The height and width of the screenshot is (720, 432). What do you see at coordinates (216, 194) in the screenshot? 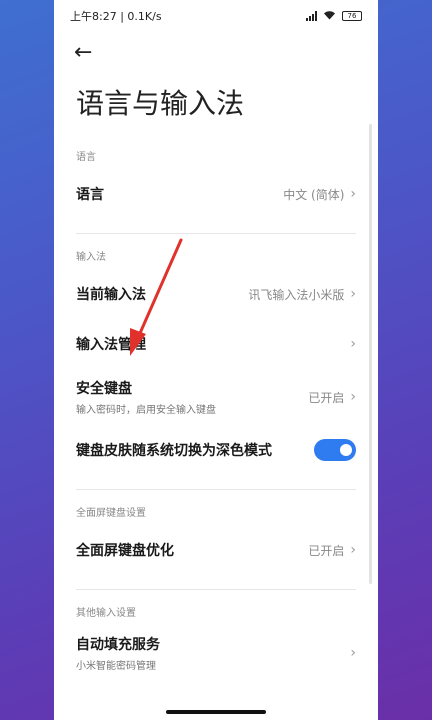
I see `language-row: 语言 中文 (简体) ›` at bounding box center [216, 194].